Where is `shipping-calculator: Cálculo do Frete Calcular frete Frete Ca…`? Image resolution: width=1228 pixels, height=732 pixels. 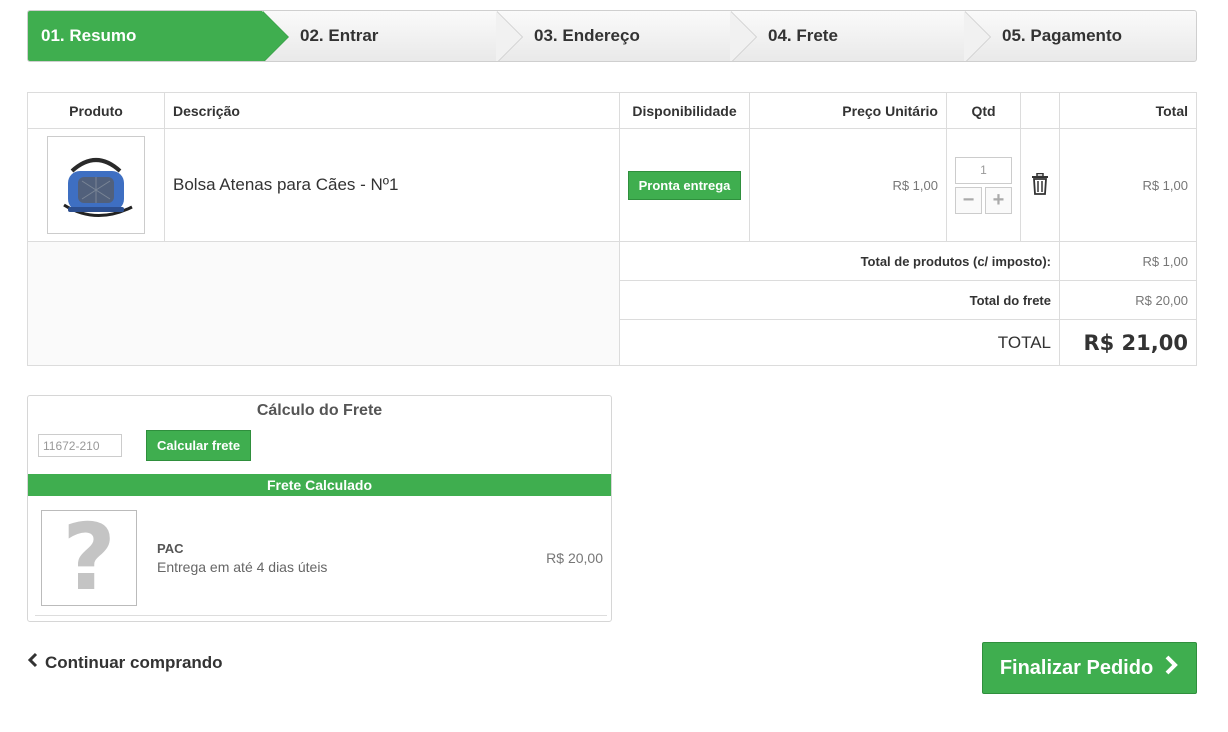
shipping-calculator: Cálculo do Frete Calcular frete Frete Ca… is located at coordinates (319, 508).